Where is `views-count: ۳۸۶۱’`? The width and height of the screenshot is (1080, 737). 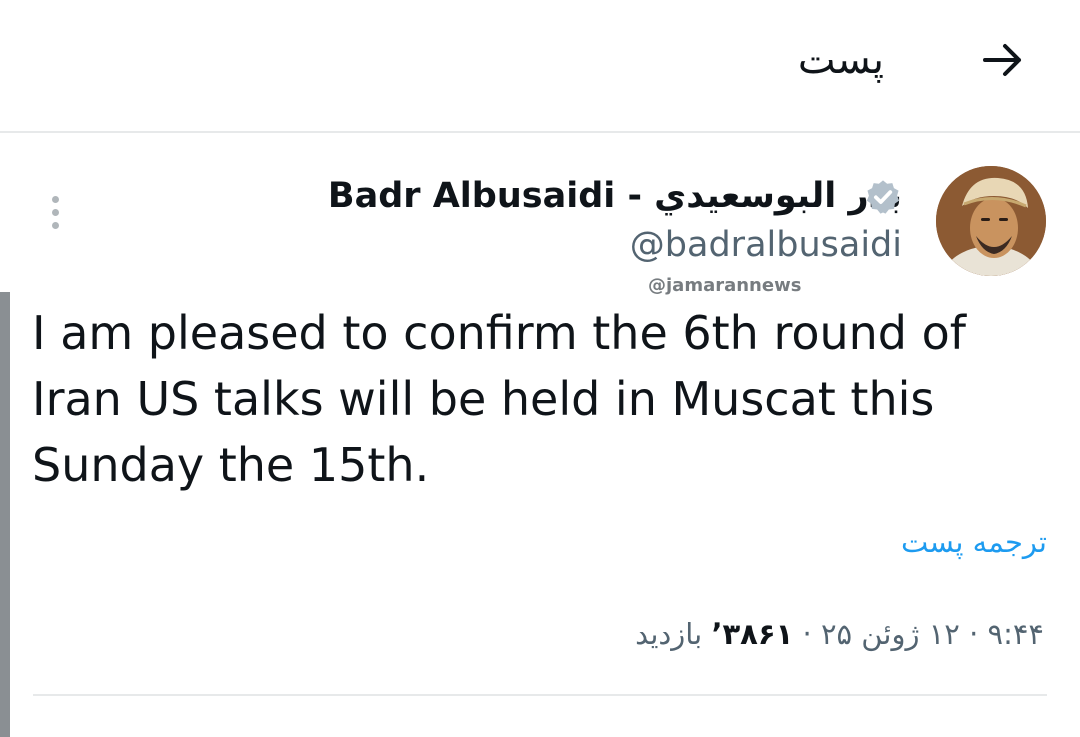 views-count: ۳۸۶۱’ is located at coordinates (752, 634).